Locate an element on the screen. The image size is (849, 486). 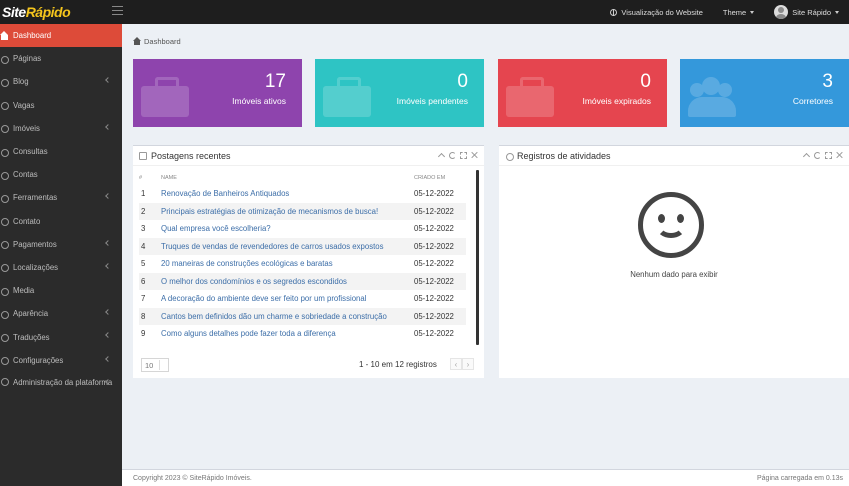
sidebar-item-4: Imóveis is located at coordinates (61, 128).